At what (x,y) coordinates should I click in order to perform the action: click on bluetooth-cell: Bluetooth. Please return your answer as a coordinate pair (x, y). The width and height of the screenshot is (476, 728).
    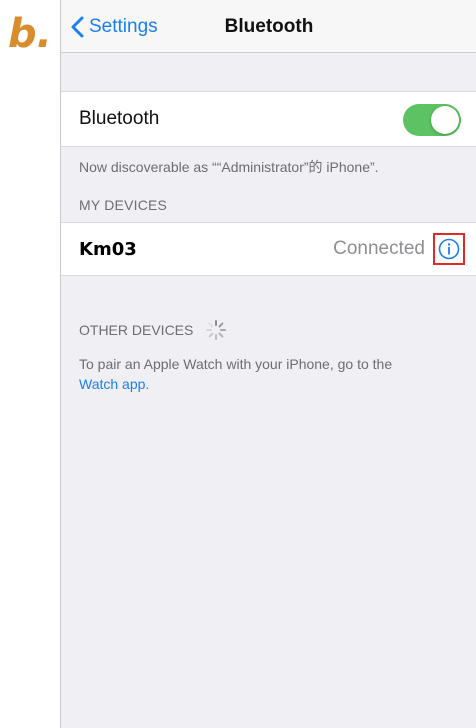
    Looking at the image, I should click on (268, 119).